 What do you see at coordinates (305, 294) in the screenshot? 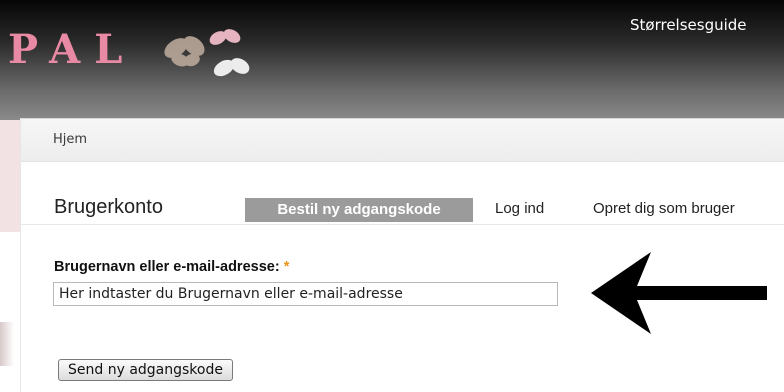
I see `username-input` at bounding box center [305, 294].